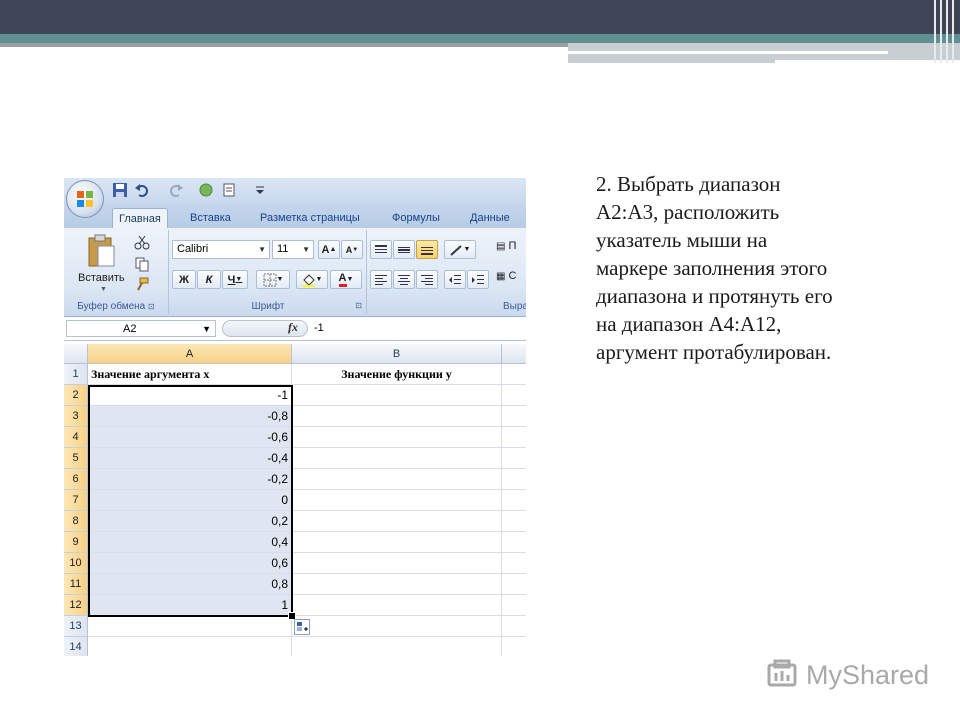 This screenshot has width=960, height=720. I want to click on copy-icon, so click(142, 264).